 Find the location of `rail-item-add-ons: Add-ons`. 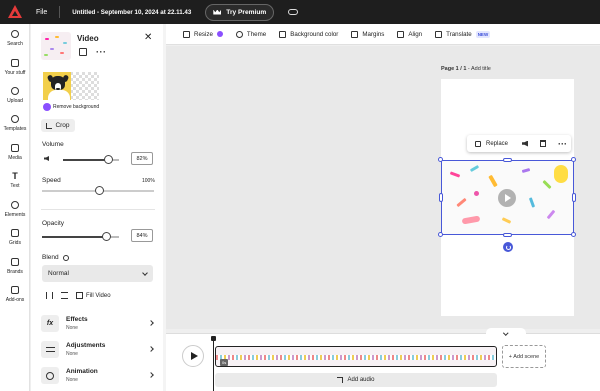

rail-item-add-ons: Add-ons is located at coordinates (15, 294).